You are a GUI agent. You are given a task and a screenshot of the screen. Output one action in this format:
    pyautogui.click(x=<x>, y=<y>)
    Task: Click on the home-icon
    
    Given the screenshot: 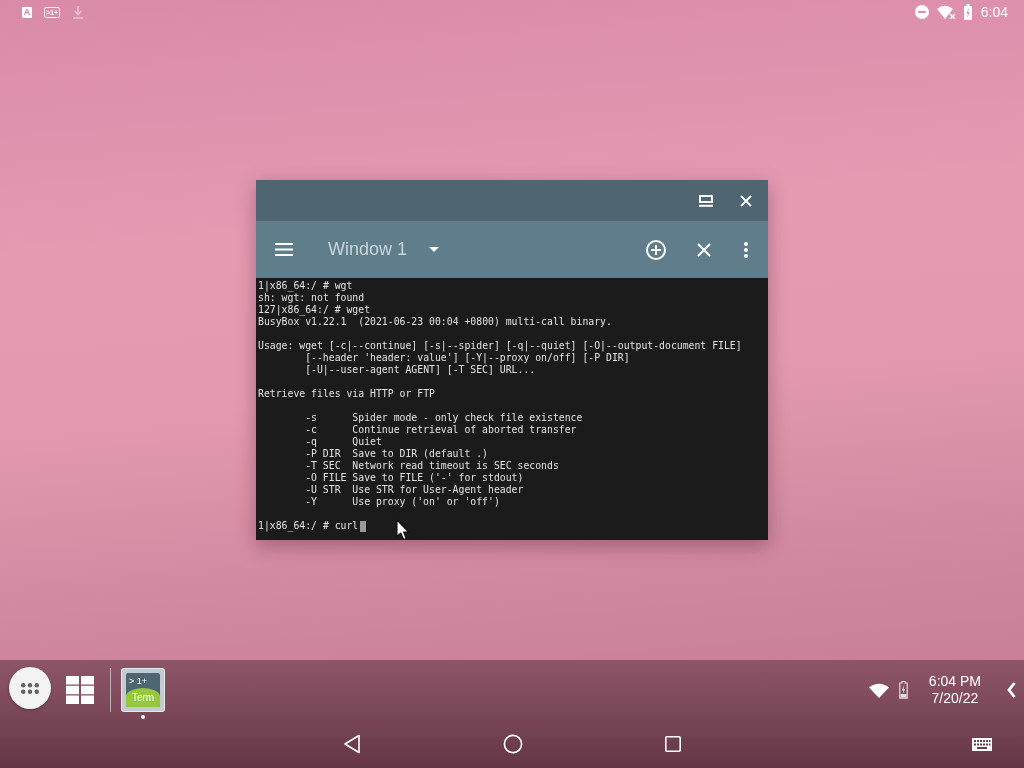 What is the action you would take?
    pyautogui.click(x=513, y=744)
    